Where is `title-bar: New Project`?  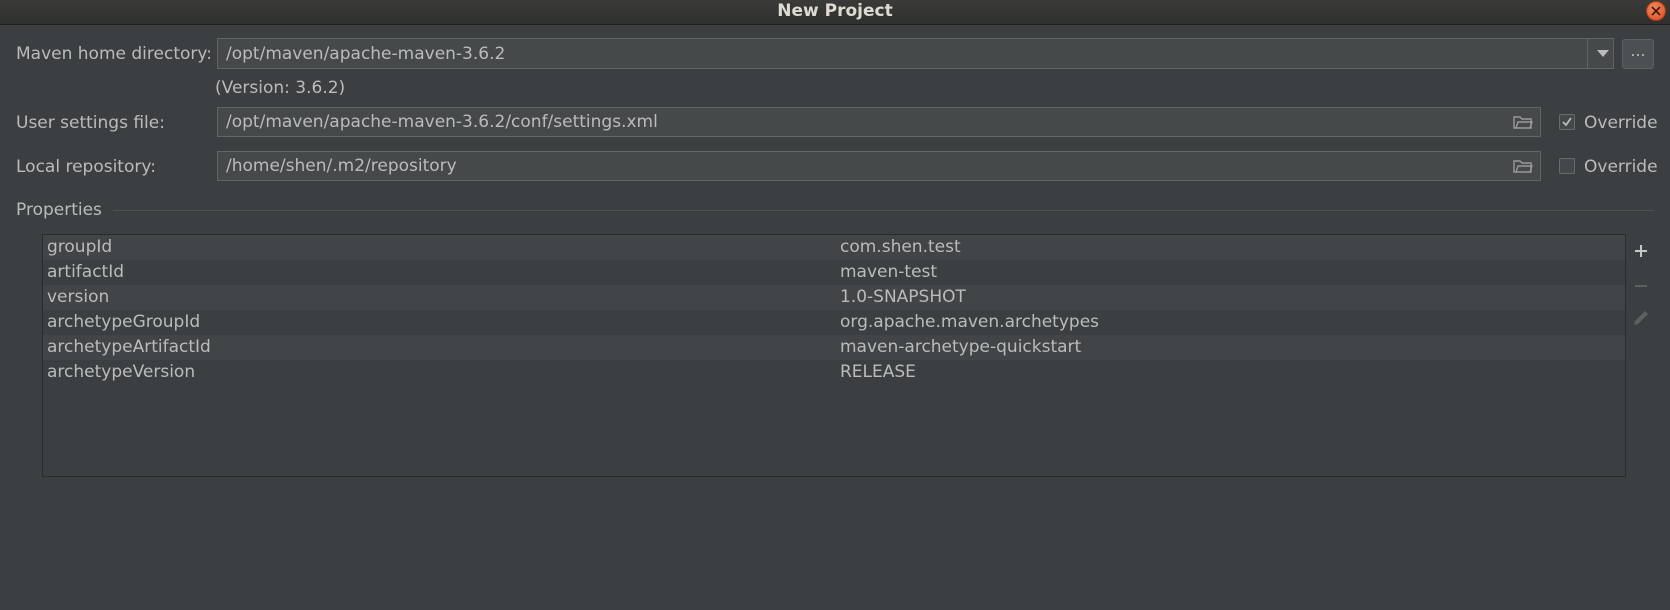
title-bar: New Project is located at coordinates (835, 12).